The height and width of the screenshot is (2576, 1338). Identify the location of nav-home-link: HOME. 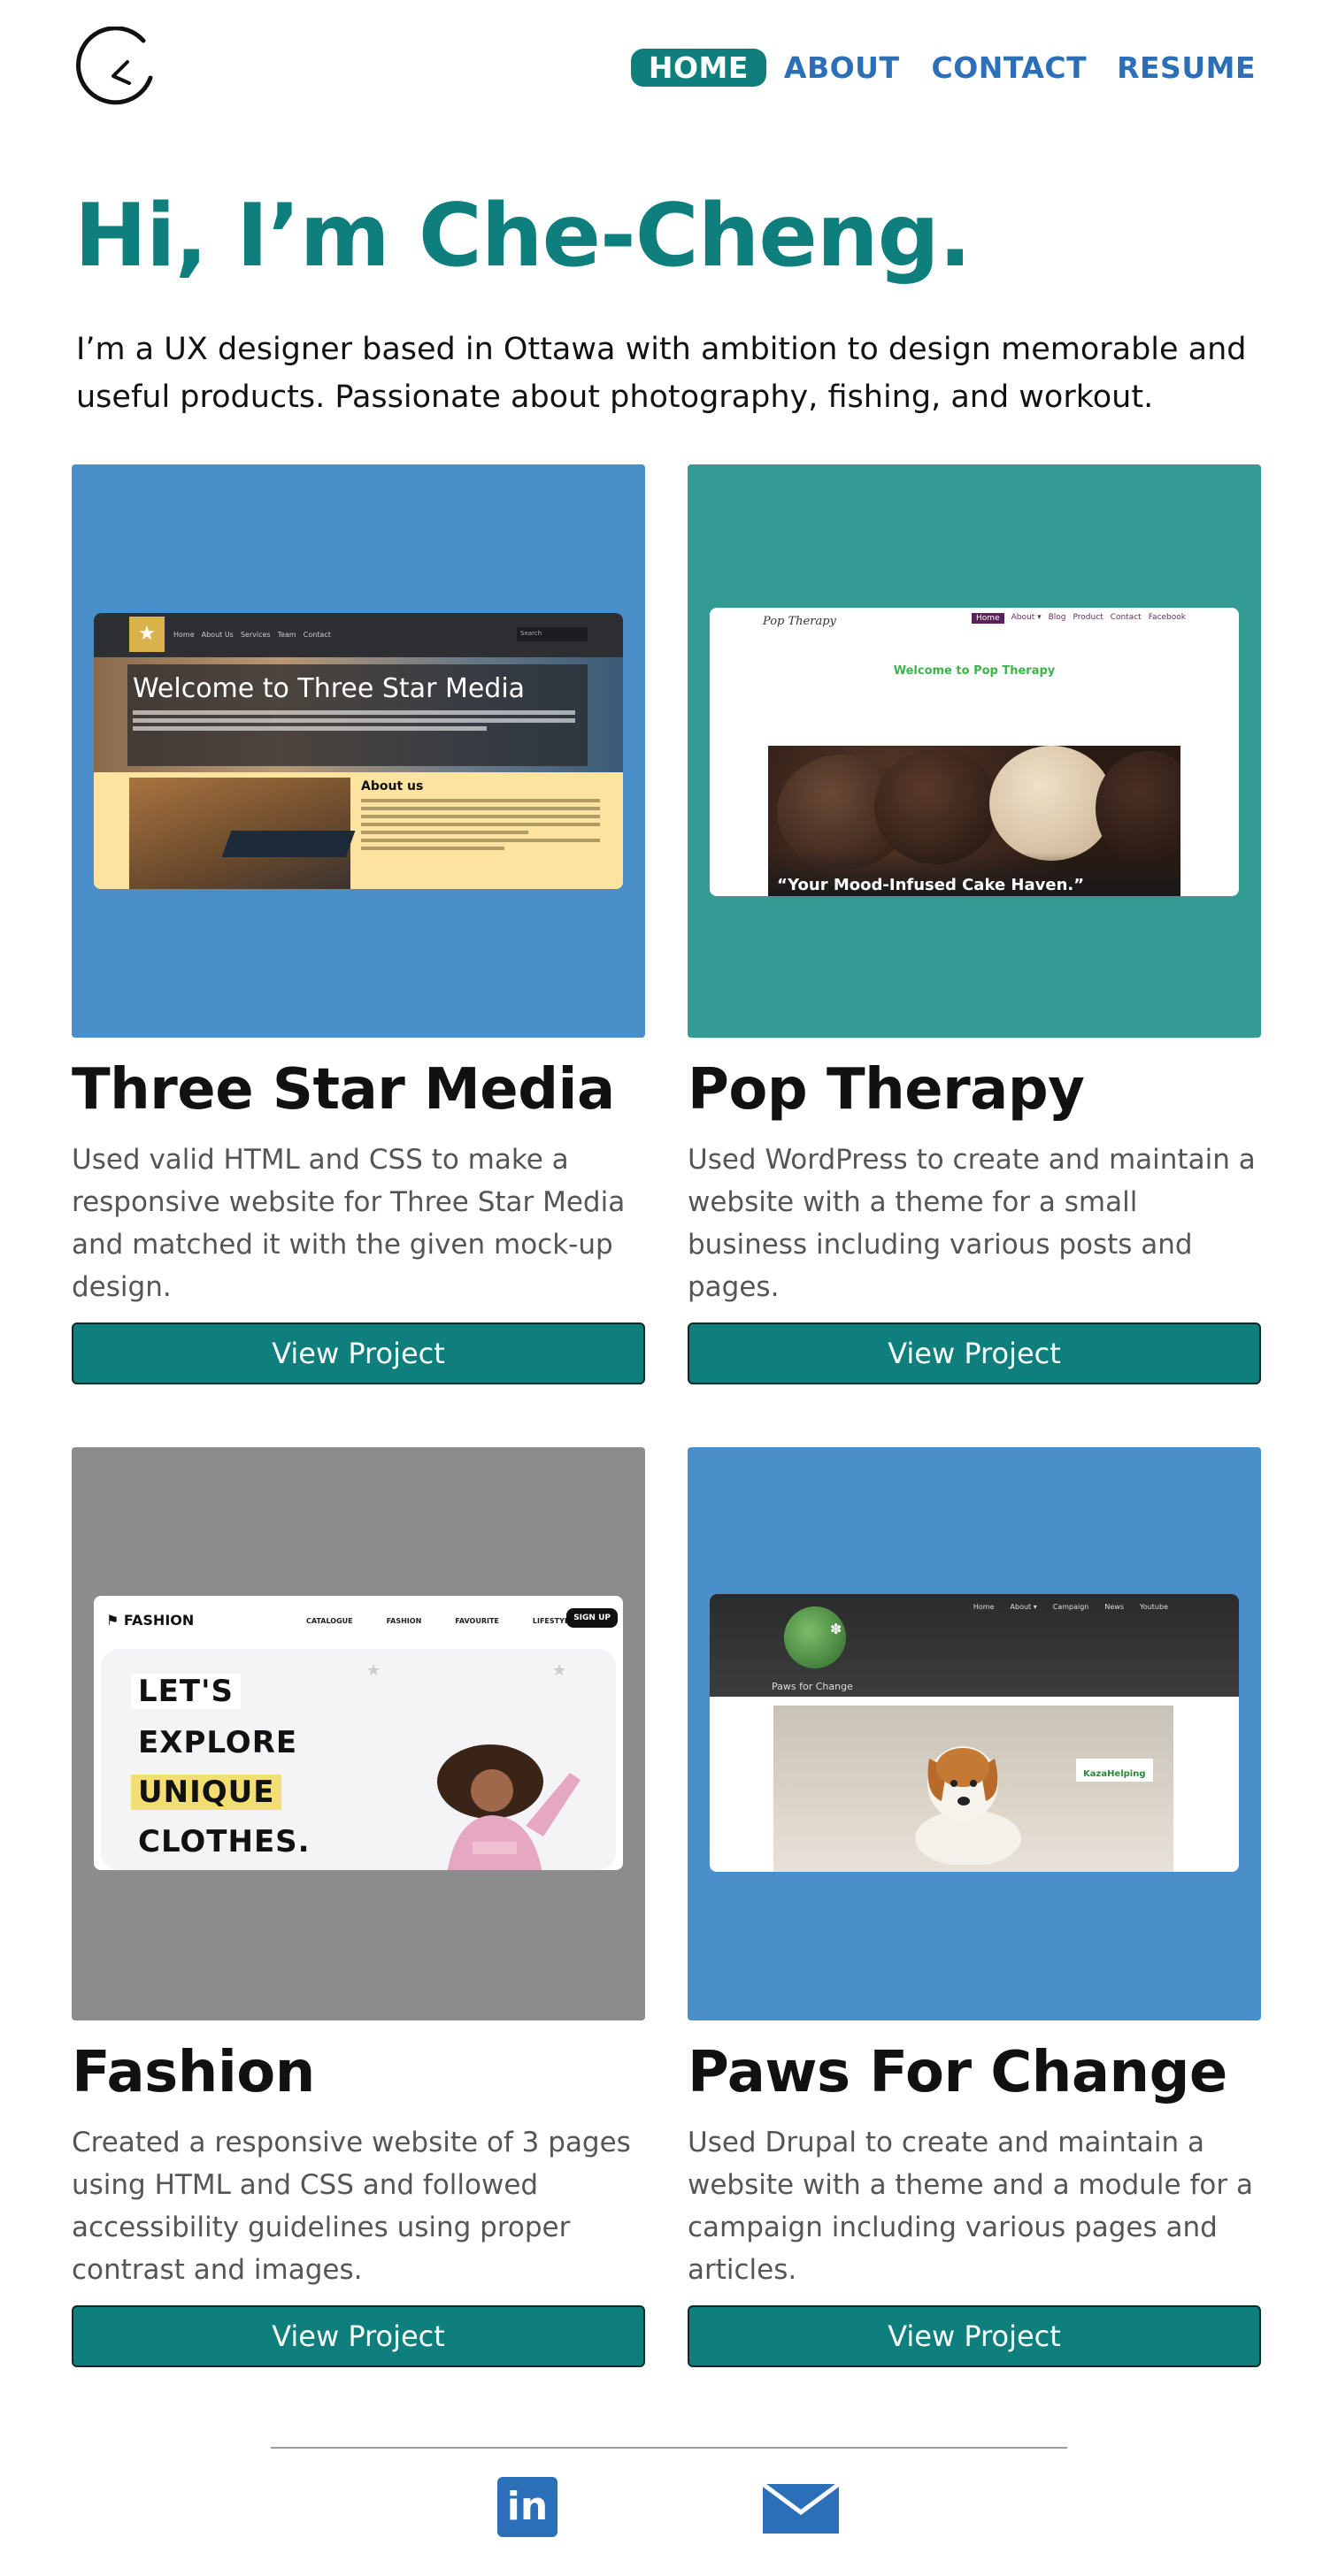
(698, 68).